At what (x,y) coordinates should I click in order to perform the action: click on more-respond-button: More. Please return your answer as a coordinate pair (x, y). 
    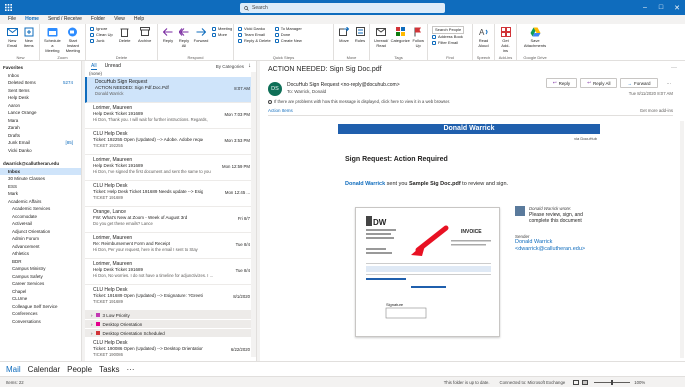
    Looking at the image, I should click on (222, 35).